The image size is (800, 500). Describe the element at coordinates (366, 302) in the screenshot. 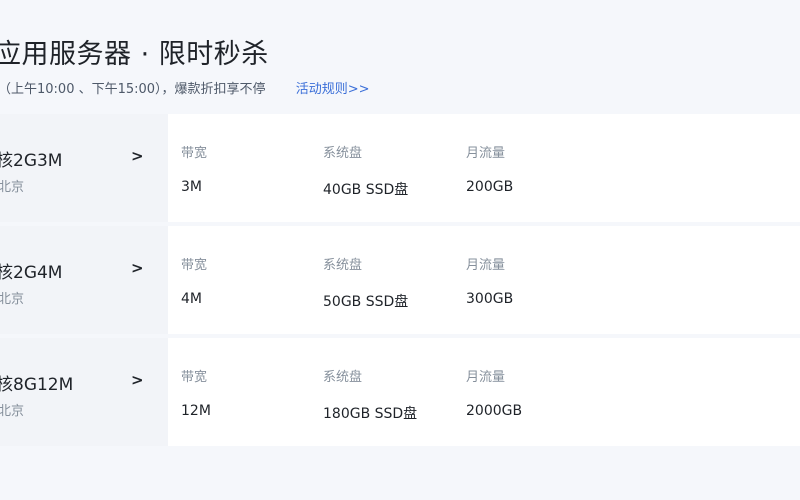

I see `field-value: 50GB SSD盘` at that location.